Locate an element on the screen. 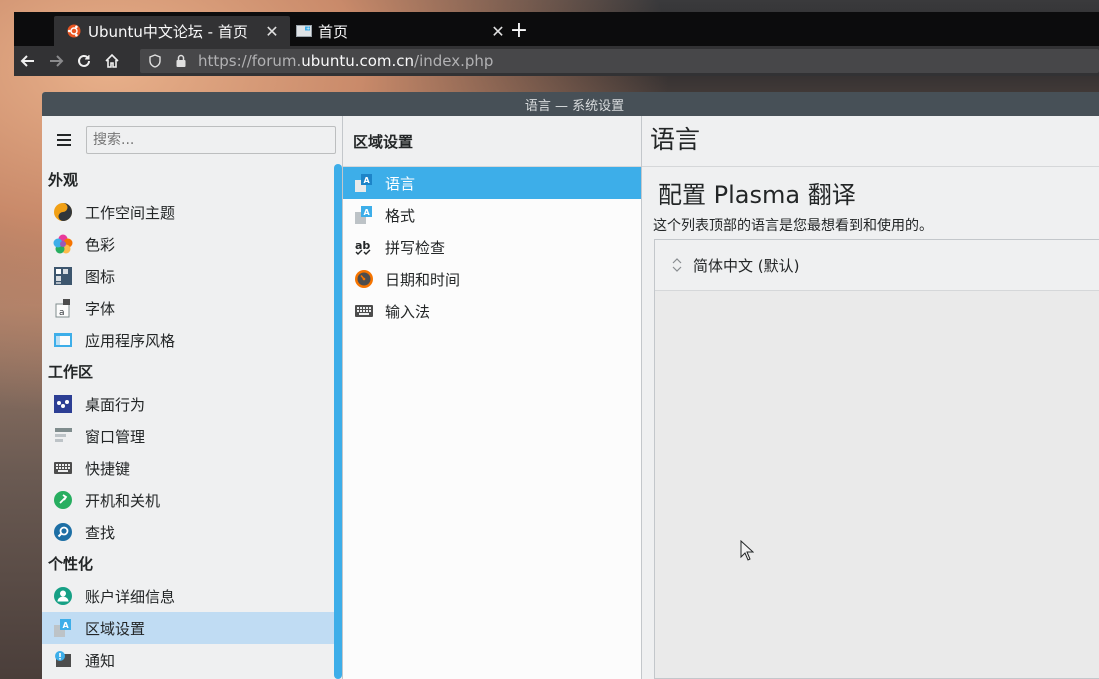 This screenshot has width=1099, height=679. language-label: 简体中文 (默认) is located at coordinates (746, 265).